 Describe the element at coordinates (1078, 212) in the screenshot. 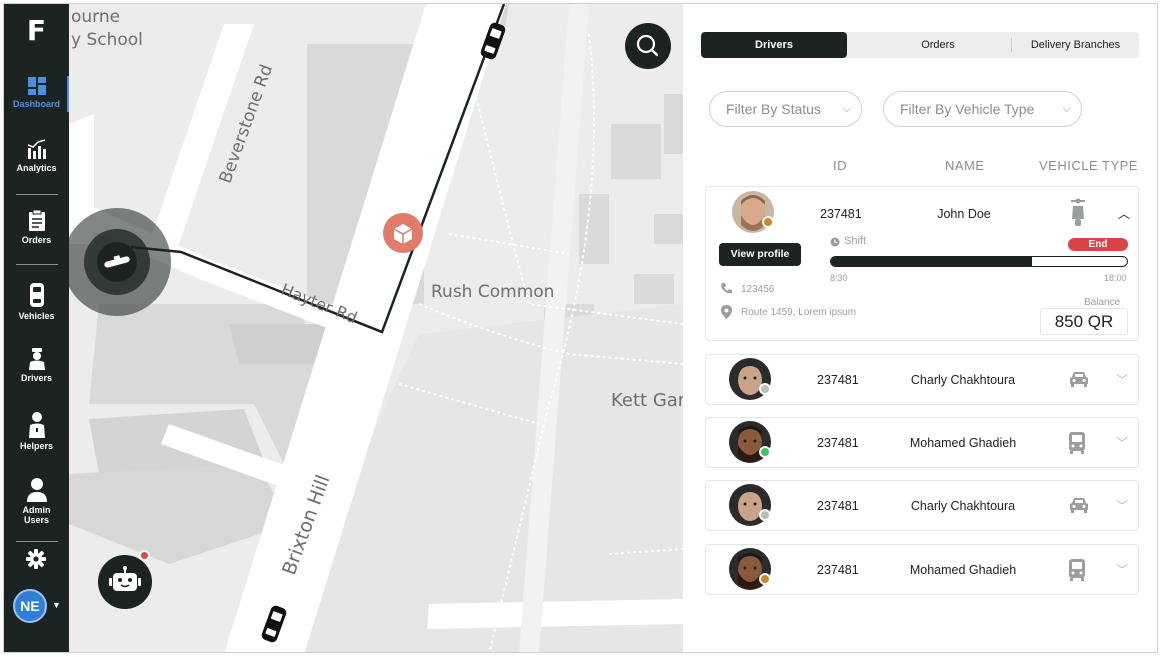

I see `scooter-icon` at that location.